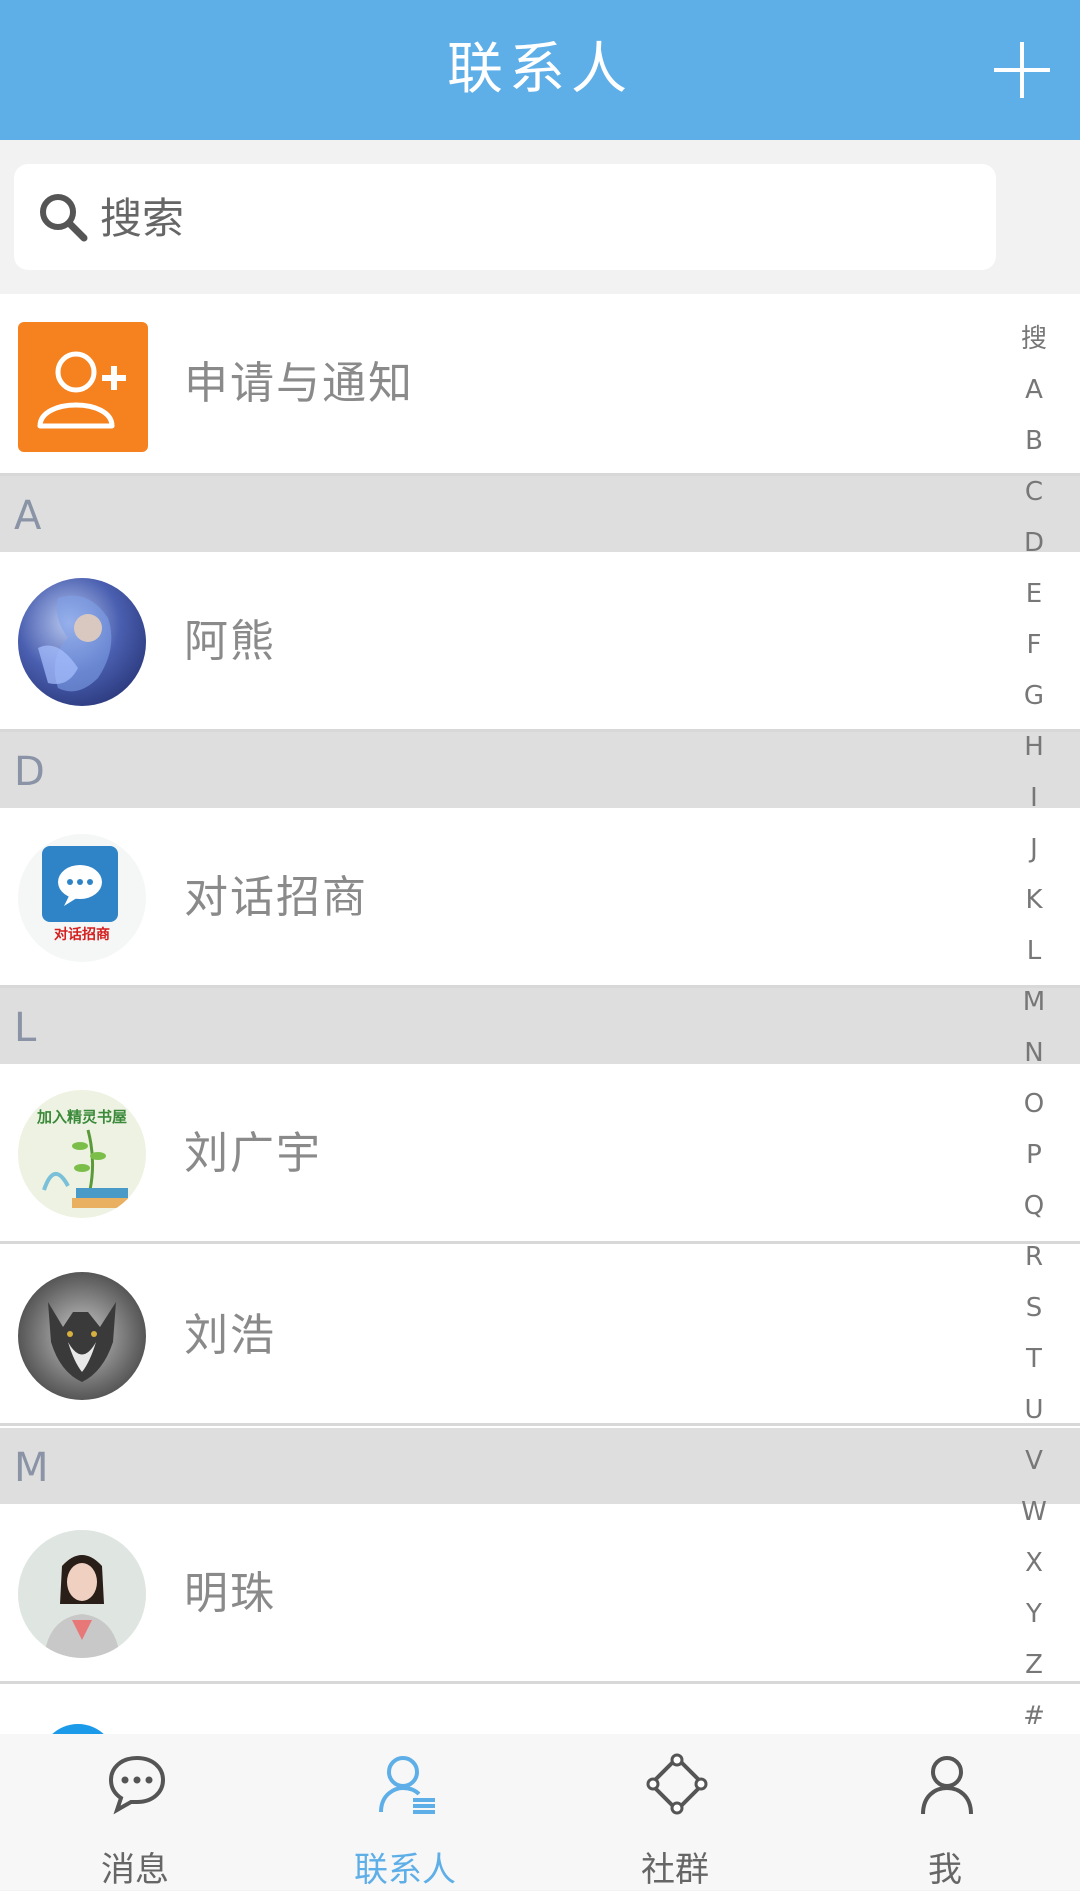 The width and height of the screenshot is (1080, 1891). What do you see at coordinates (540, 514) in the screenshot?
I see `section-header-a: A` at bounding box center [540, 514].